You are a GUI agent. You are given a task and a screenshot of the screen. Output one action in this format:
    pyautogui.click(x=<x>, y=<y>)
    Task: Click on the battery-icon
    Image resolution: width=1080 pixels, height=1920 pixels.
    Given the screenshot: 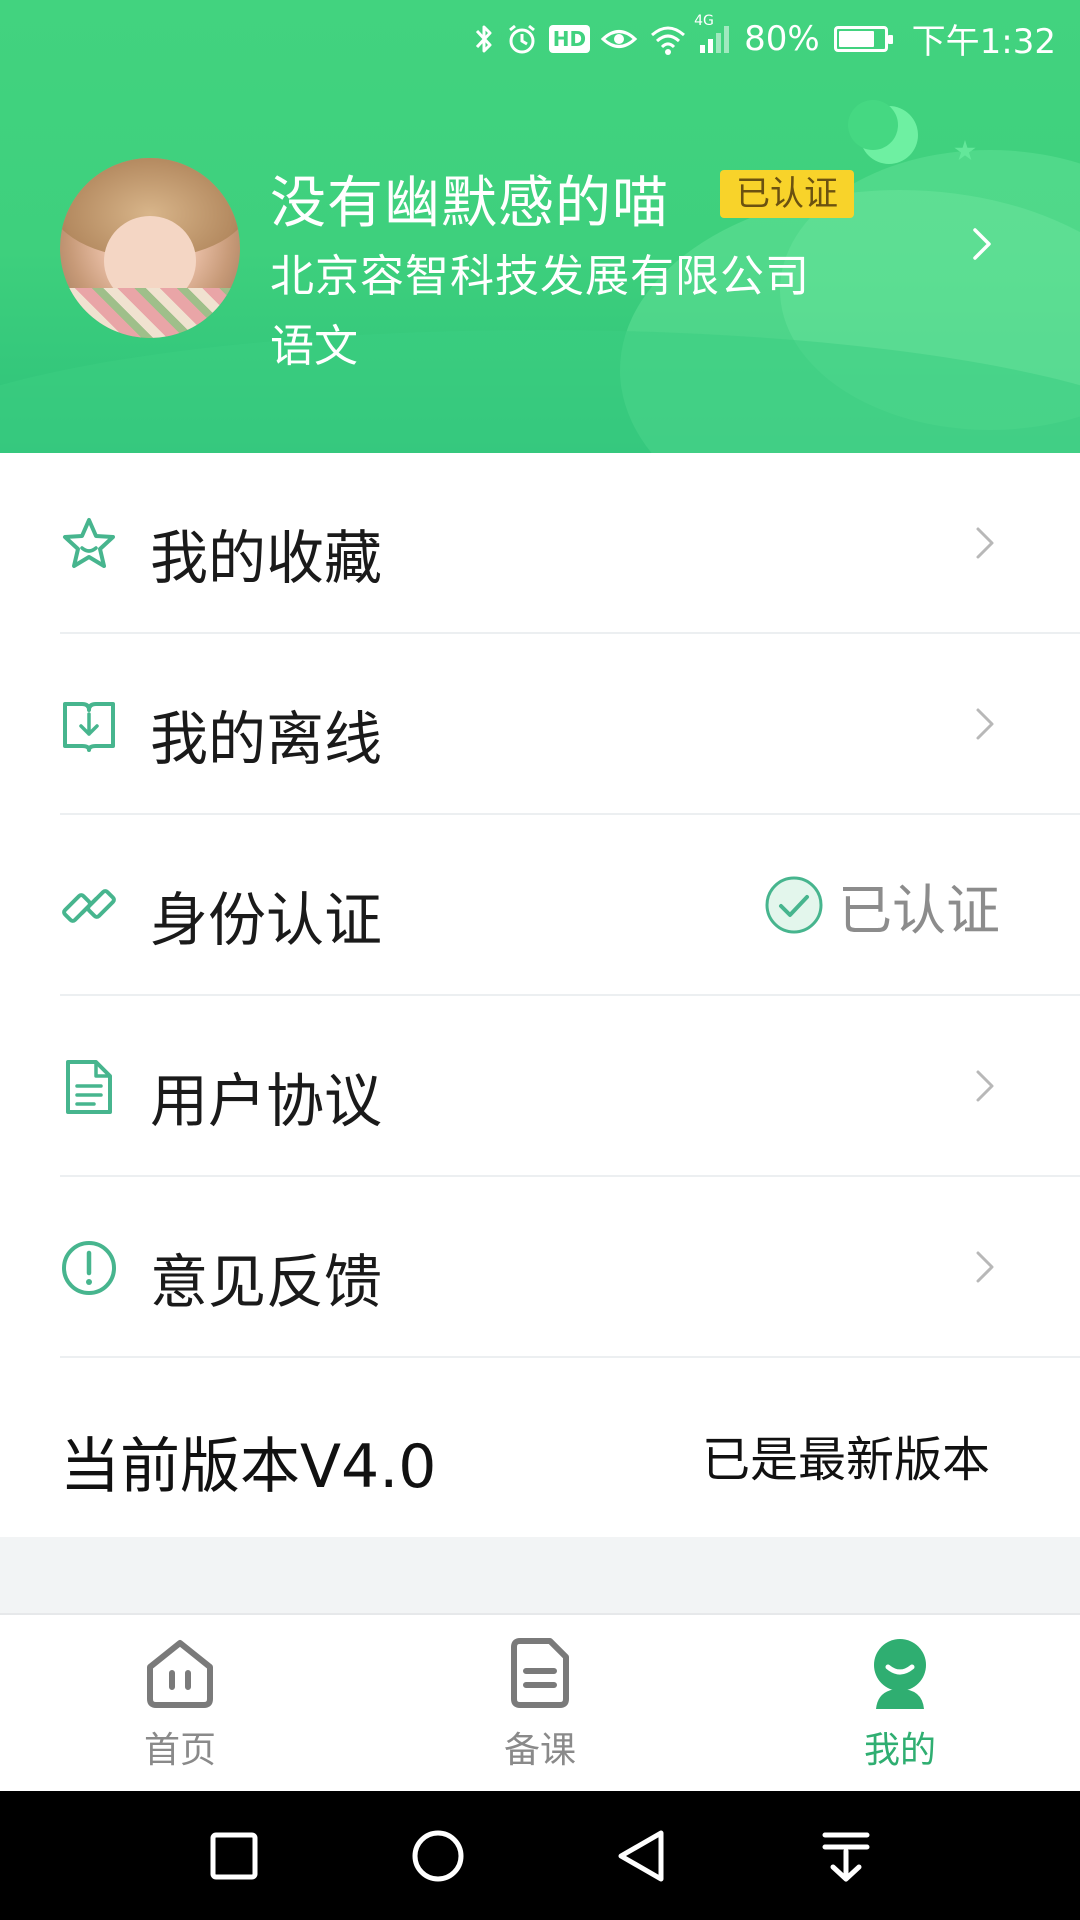 What is the action you would take?
    pyautogui.click(x=863, y=38)
    